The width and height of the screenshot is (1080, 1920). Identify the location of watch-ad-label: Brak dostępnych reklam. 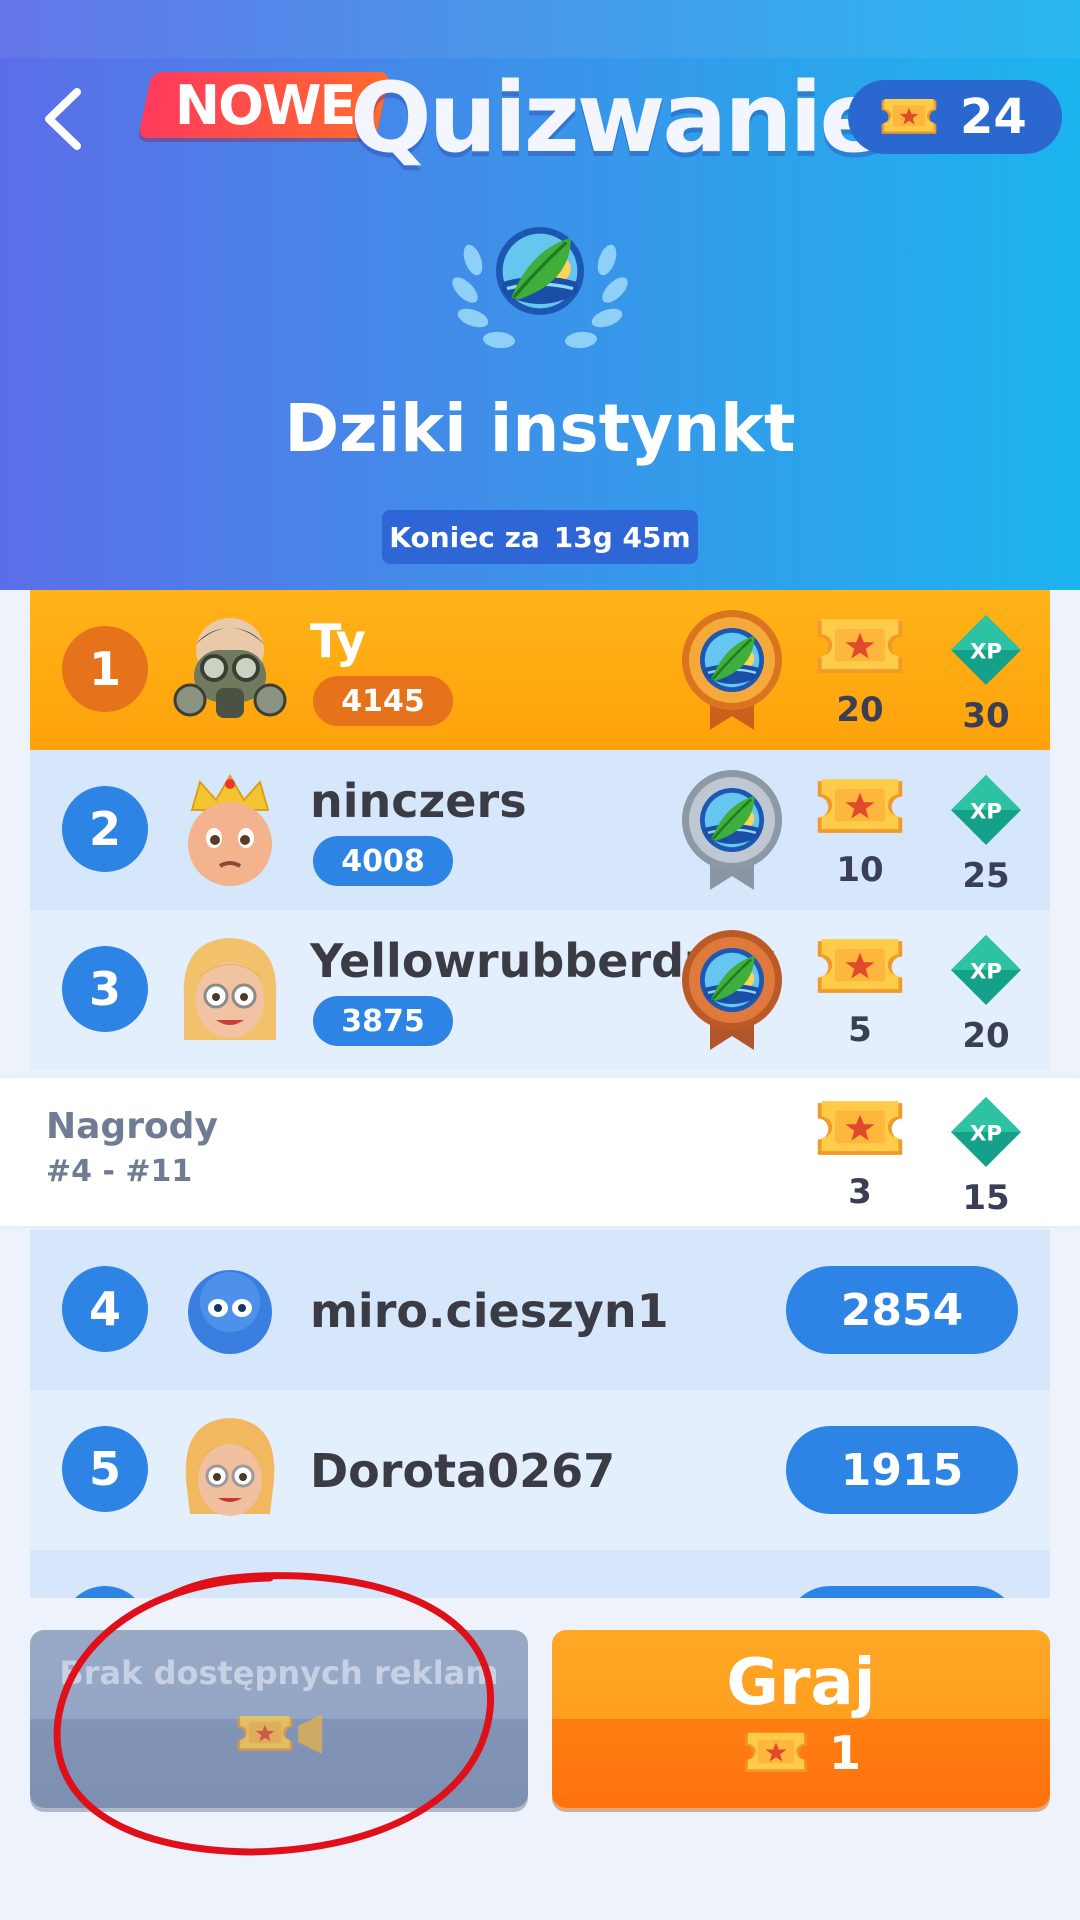
(279, 1673).